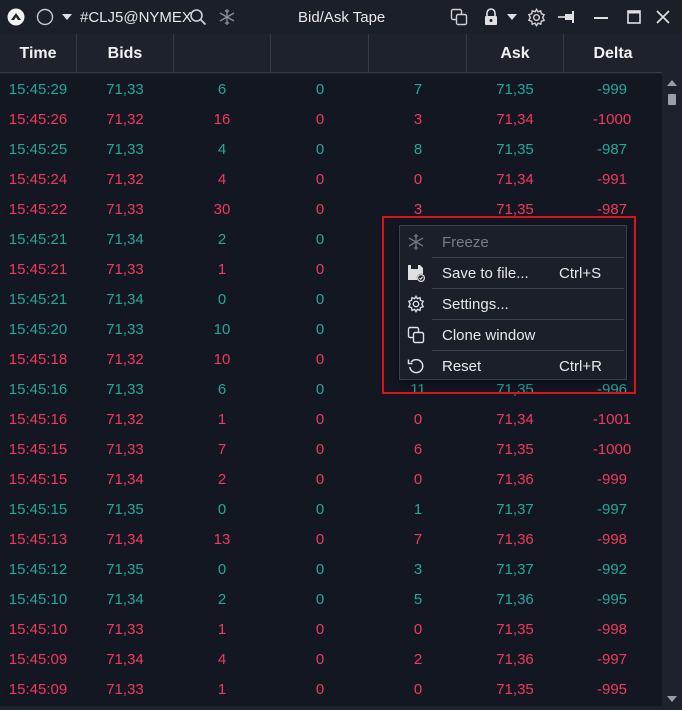 The image size is (682, 710). What do you see at coordinates (331, 708) in the screenshot?
I see `window-bottom-edge` at bounding box center [331, 708].